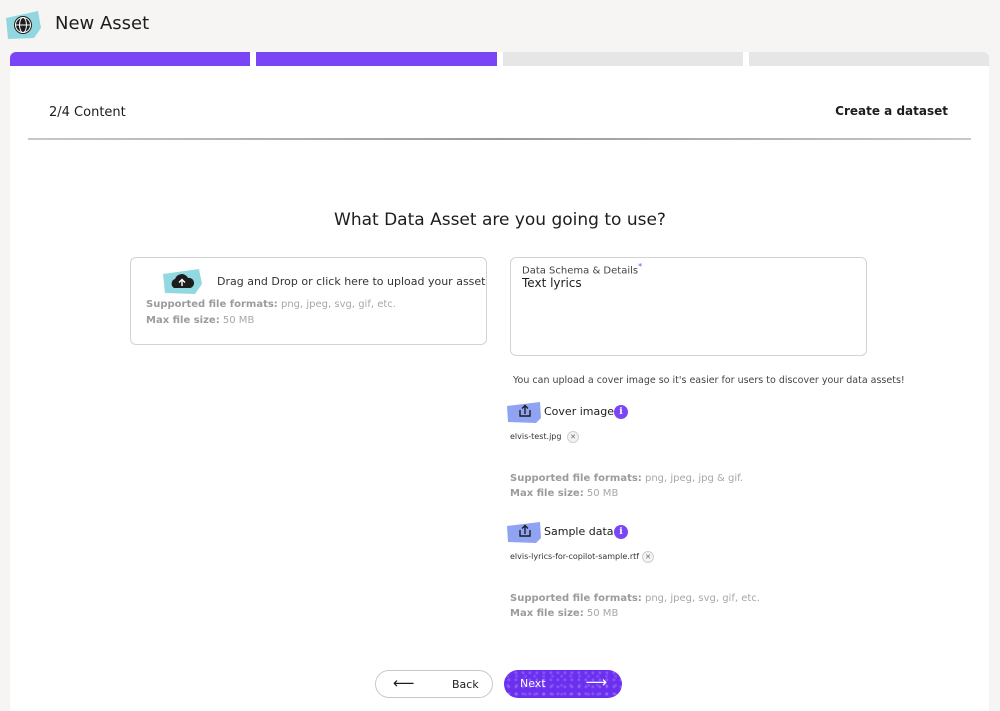 This screenshot has height=711, width=1000. I want to click on page-subtitle: Create a dataset, so click(891, 111).